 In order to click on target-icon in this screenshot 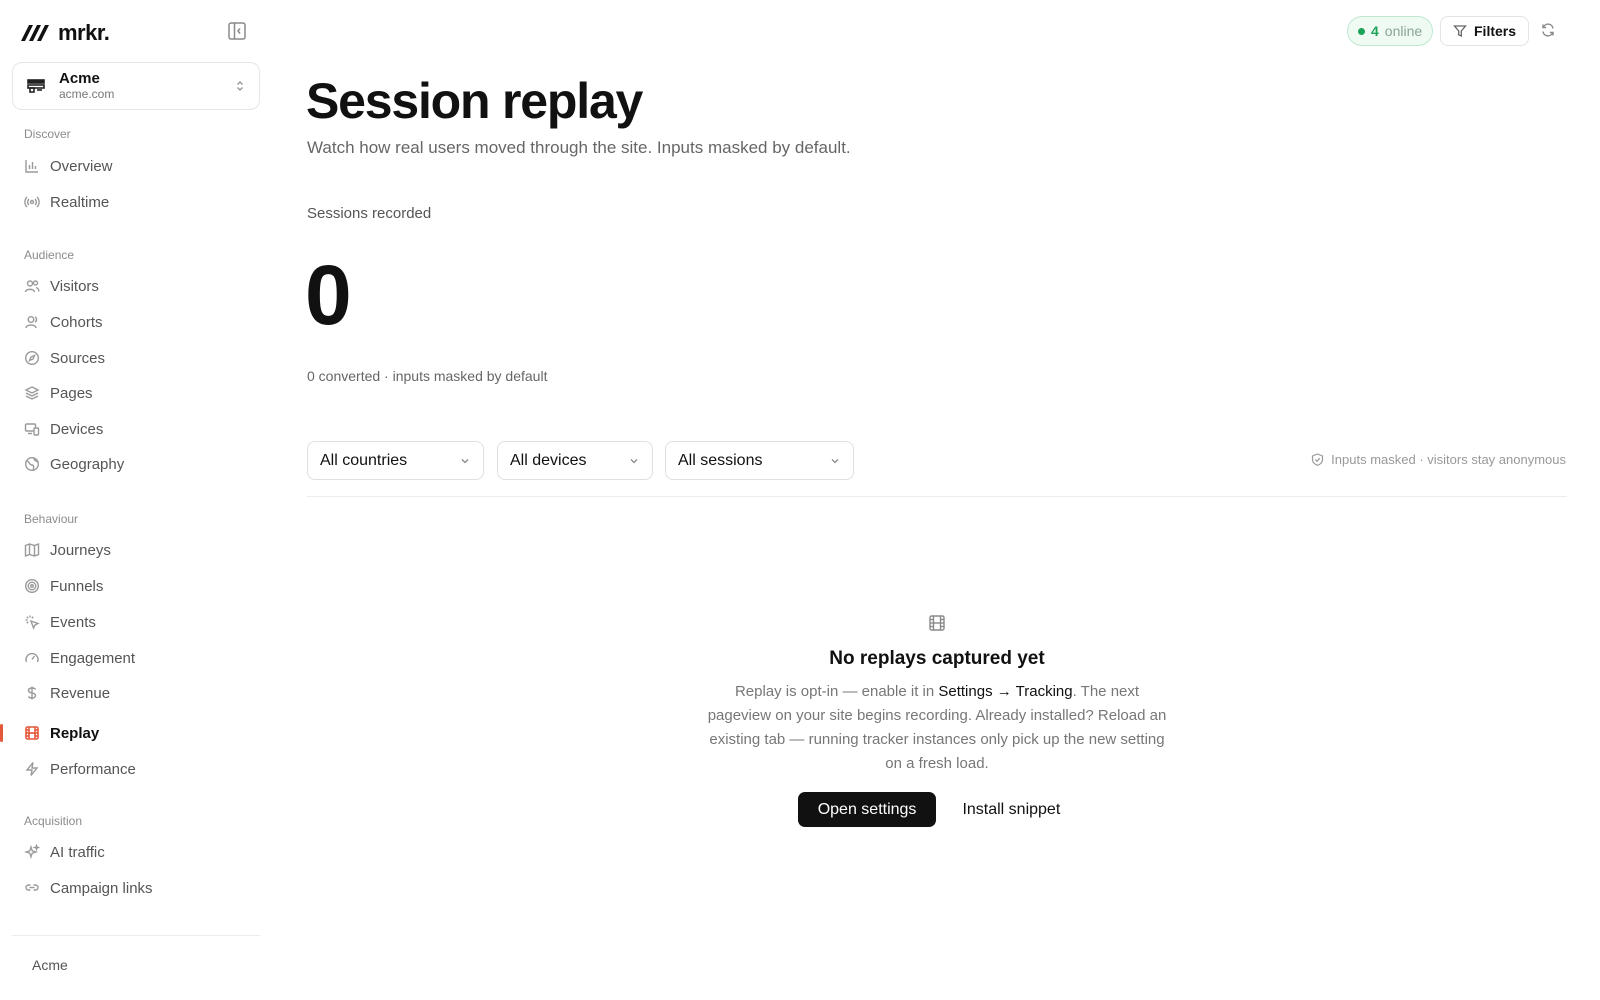, I will do `click(32, 586)`.